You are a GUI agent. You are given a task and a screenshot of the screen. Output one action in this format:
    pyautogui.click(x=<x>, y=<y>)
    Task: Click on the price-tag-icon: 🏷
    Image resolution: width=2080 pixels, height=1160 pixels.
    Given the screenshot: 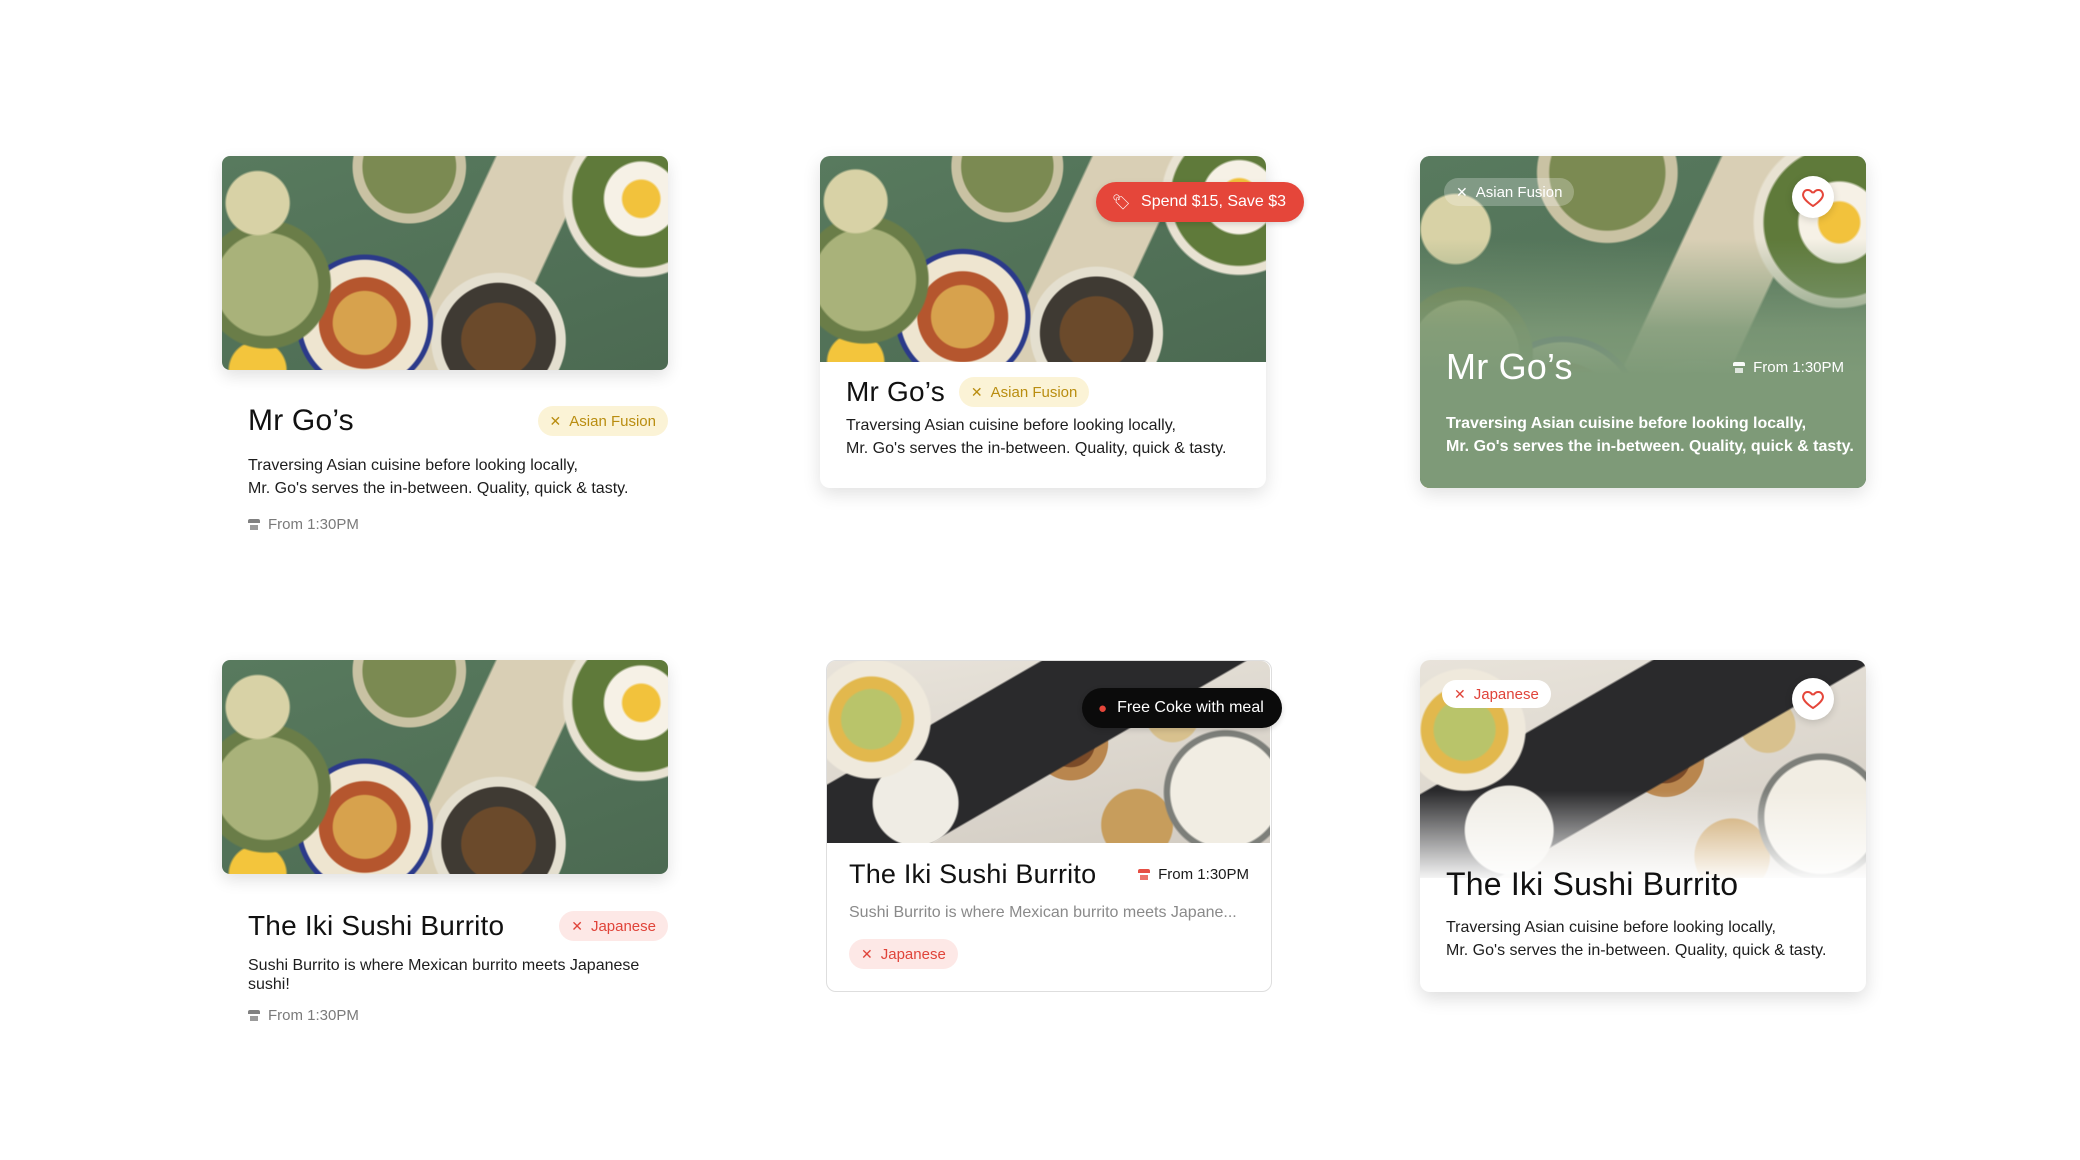 What is the action you would take?
    pyautogui.click(x=1122, y=202)
    